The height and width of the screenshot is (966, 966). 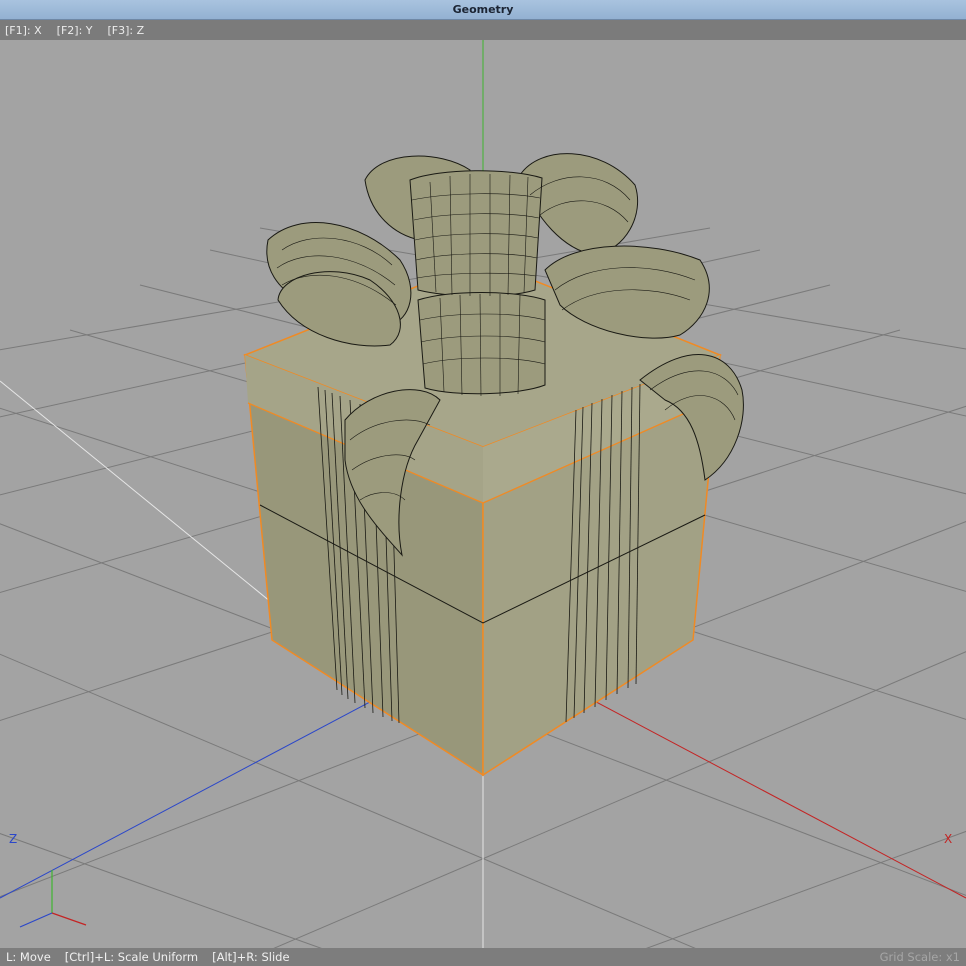 I want to click on y-axis-label: Y, so click(x=483, y=42).